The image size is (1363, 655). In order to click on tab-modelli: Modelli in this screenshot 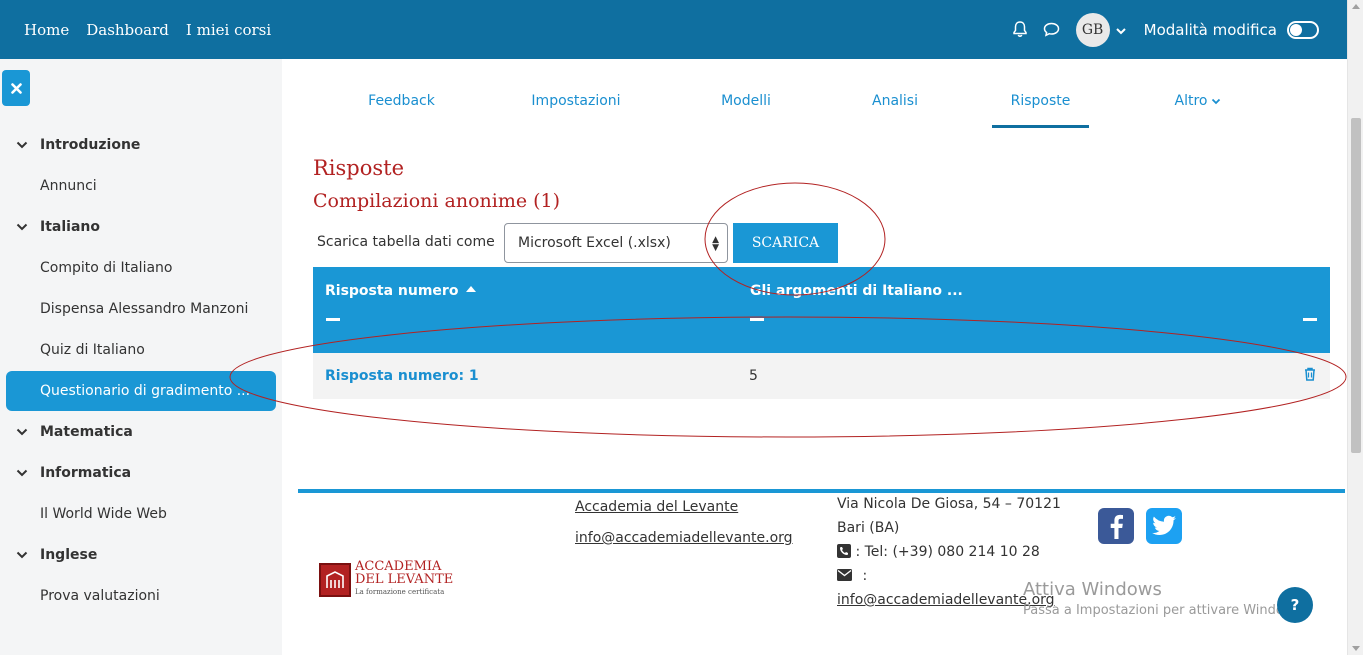, I will do `click(746, 101)`.